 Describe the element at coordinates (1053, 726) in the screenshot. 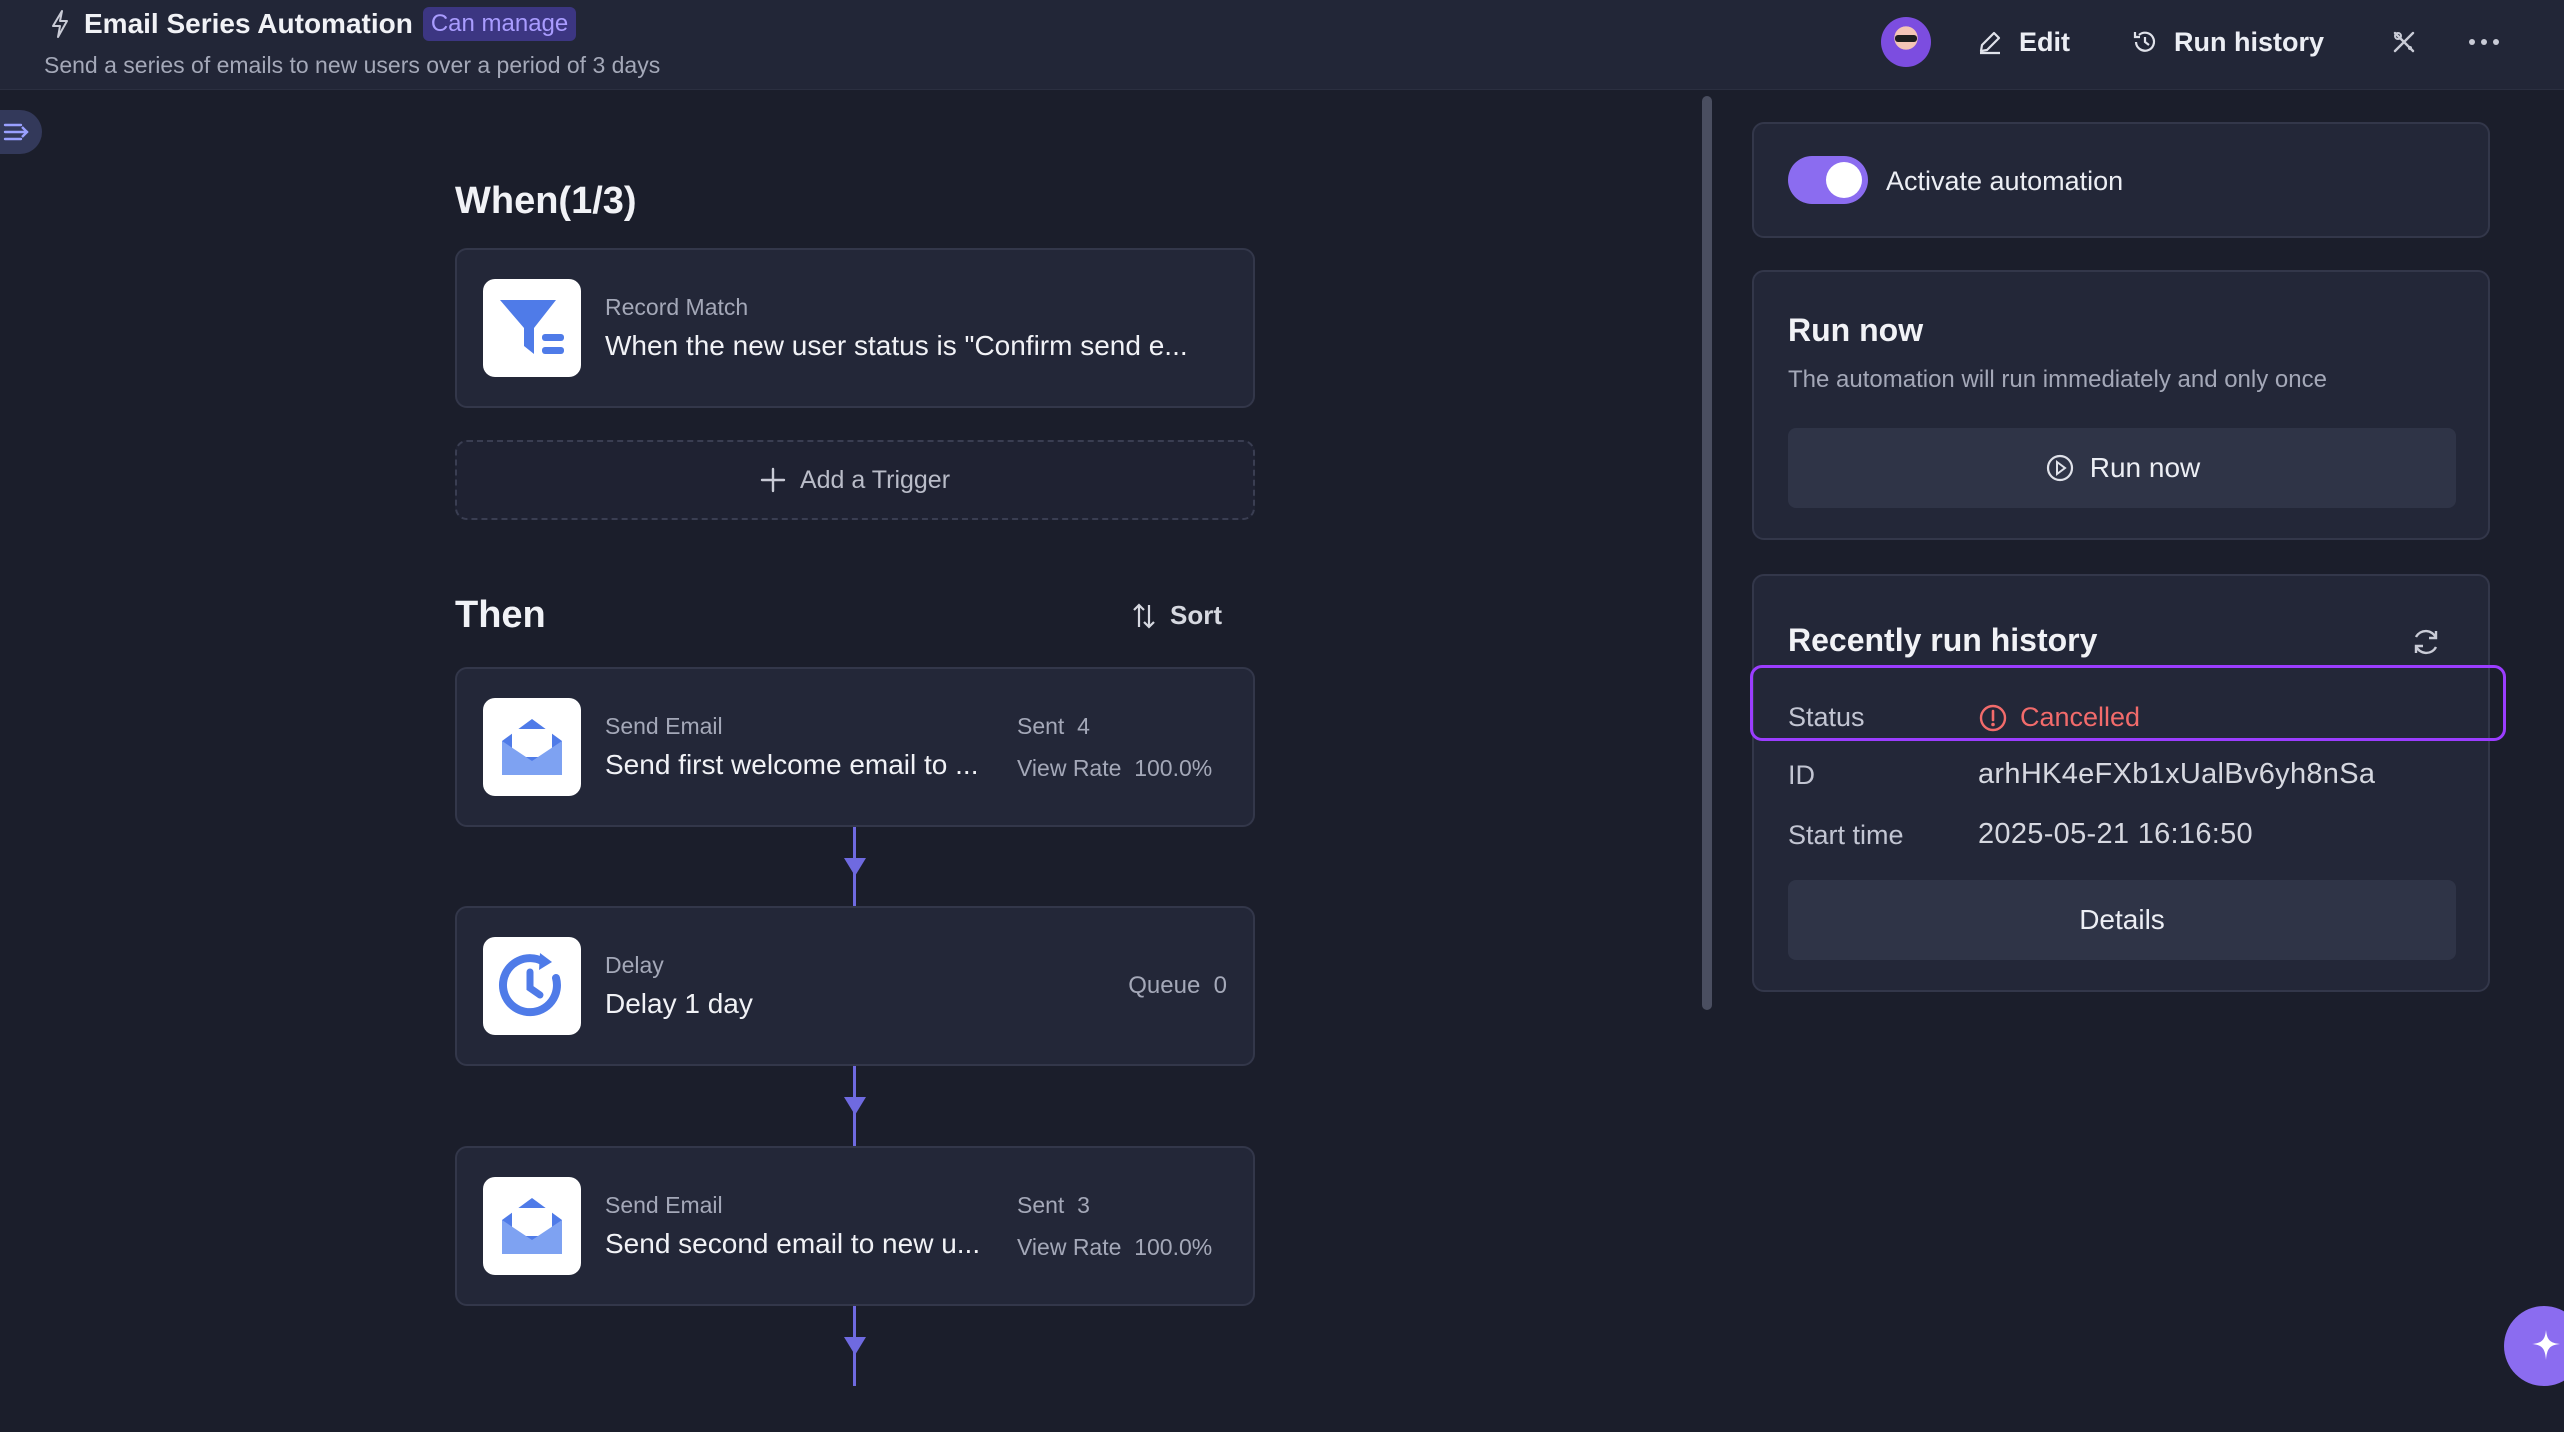

I see `sent-count: Sent 4` at that location.